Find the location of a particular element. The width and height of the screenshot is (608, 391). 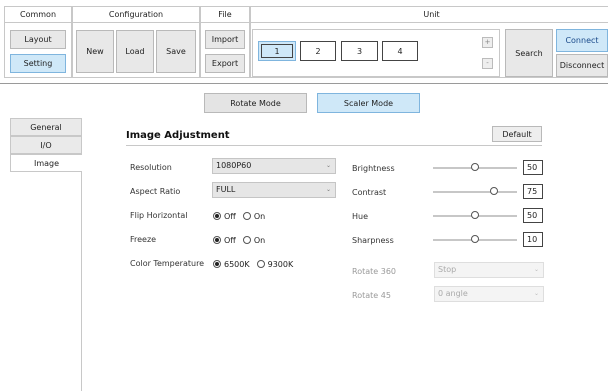

brightness-value-input: 50 is located at coordinates (533, 167).